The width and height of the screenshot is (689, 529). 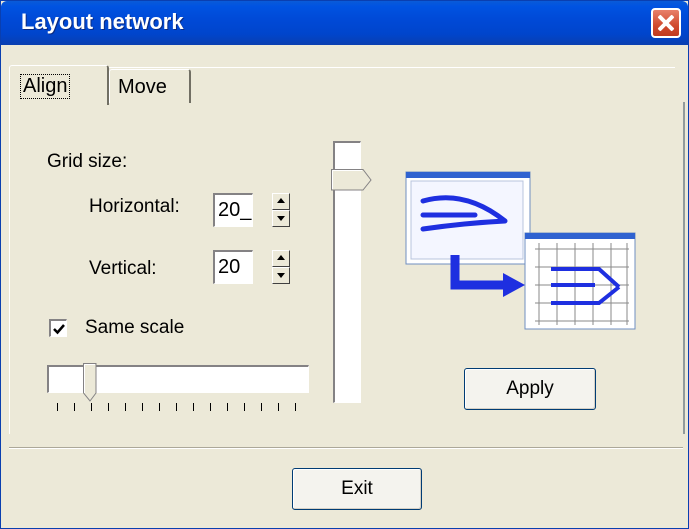 I want to click on horizontal-input: 20_, so click(x=233, y=210).